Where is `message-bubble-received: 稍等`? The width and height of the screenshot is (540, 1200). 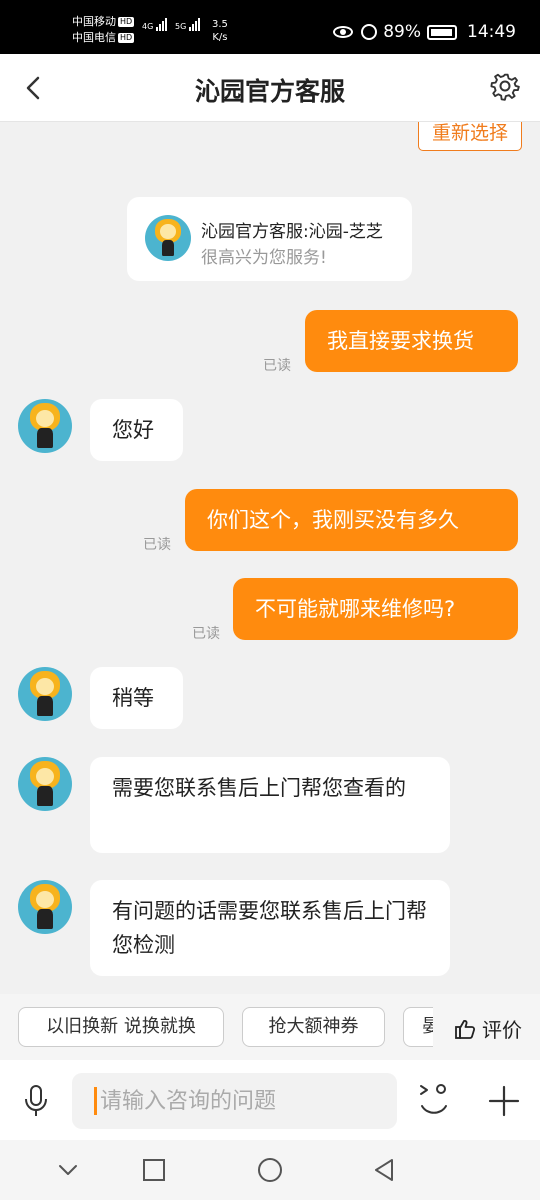 message-bubble-received: 稍等 is located at coordinates (136, 698).